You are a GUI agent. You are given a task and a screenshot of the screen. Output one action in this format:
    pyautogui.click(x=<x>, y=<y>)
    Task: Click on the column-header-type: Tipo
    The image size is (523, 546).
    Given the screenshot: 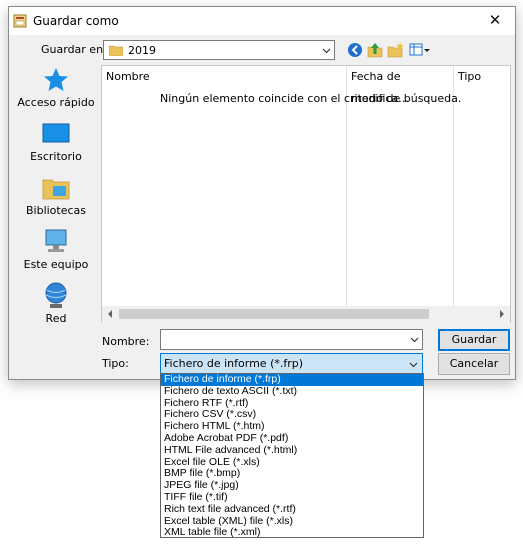 What is the action you would take?
    pyautogui.click(x=482, y=77)
    